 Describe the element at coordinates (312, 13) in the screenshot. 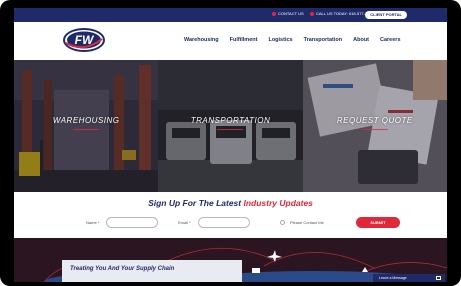

I see `phone-icon` at that location.